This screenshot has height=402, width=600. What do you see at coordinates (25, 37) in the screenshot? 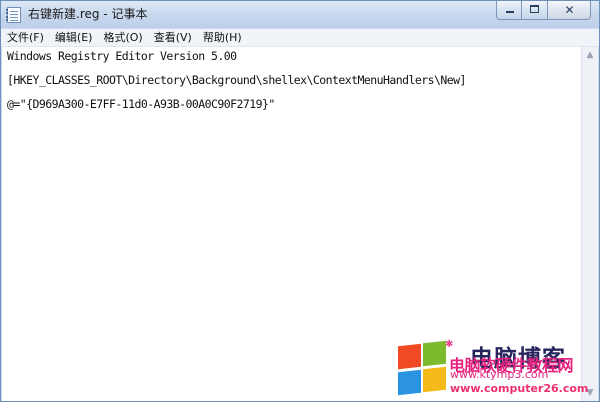
I see `menu-file: 文件(F)` at bounding box center [25, 37].